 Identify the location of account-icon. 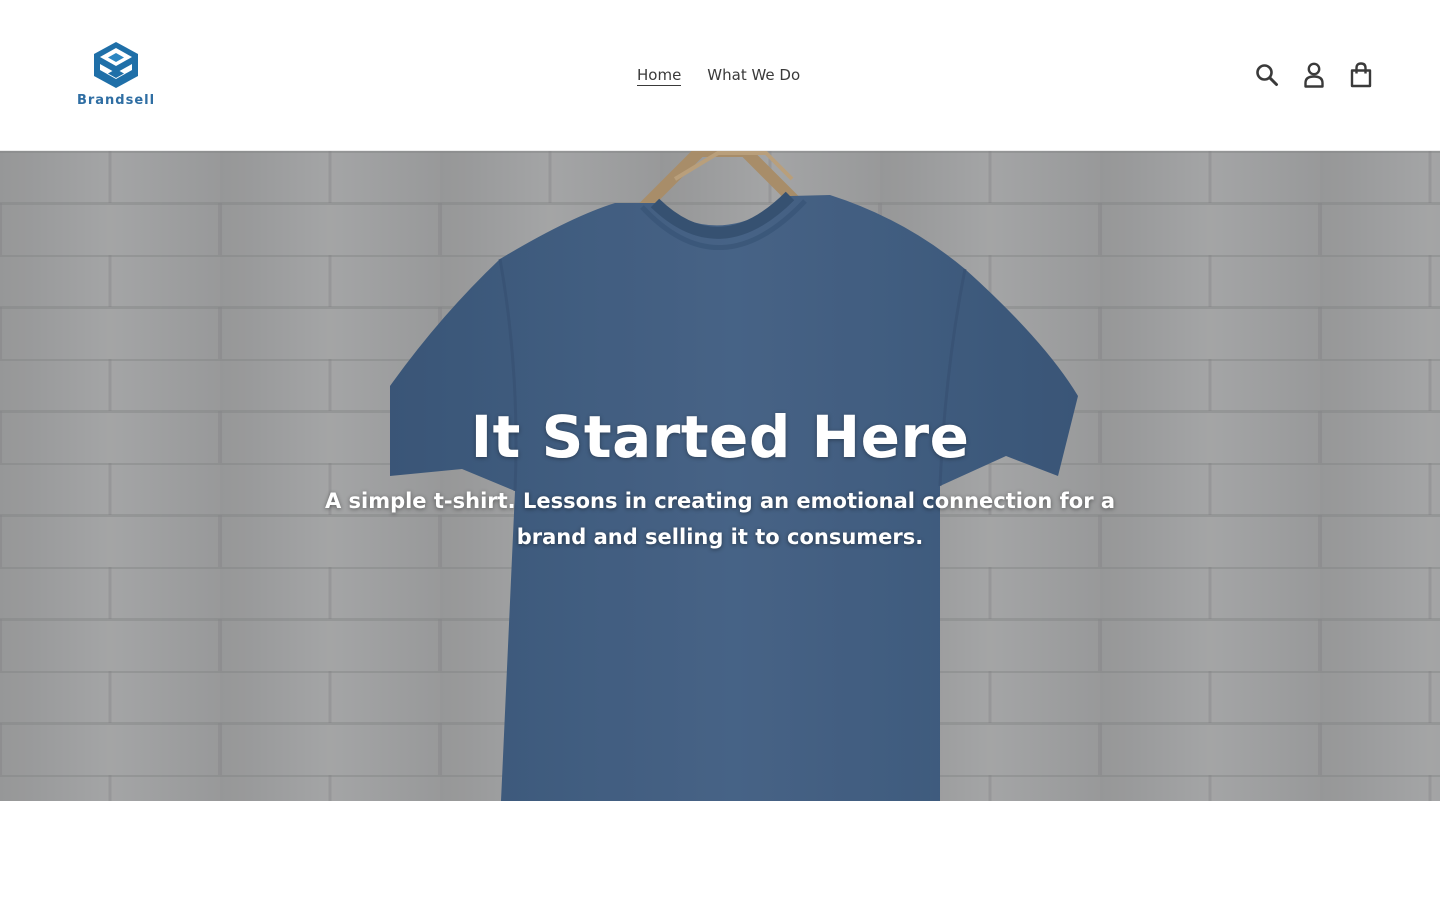
(1313, 75).